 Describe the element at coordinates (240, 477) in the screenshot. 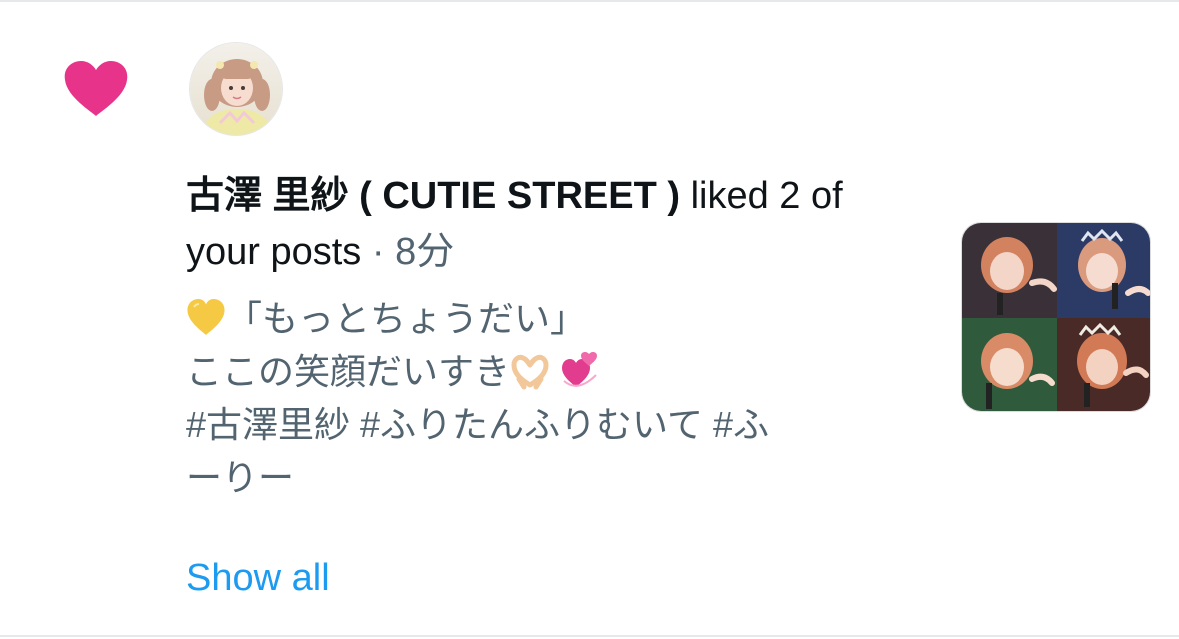

I see `post-line-4: ーりー` at that location.